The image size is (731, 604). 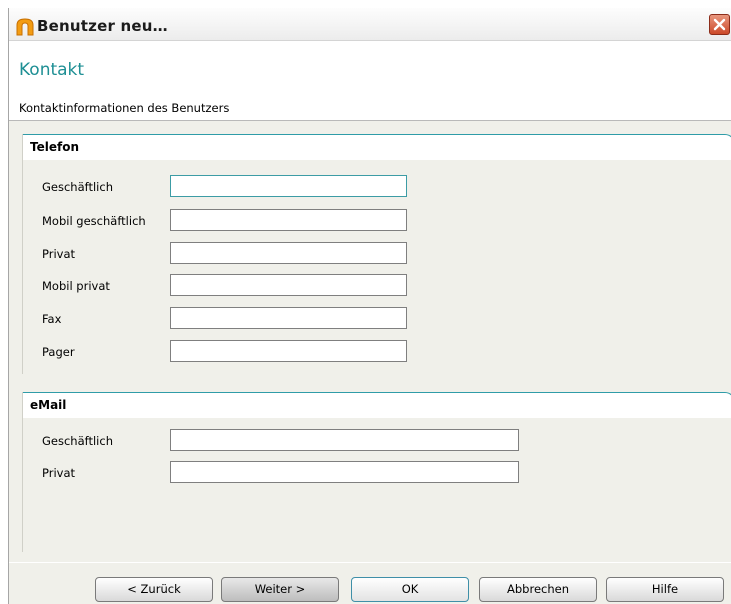 What do you see at coordinates (377, 147) in the screenshot?
I see `telefon-group-header: Telefon` at bounding box center [377, 147].